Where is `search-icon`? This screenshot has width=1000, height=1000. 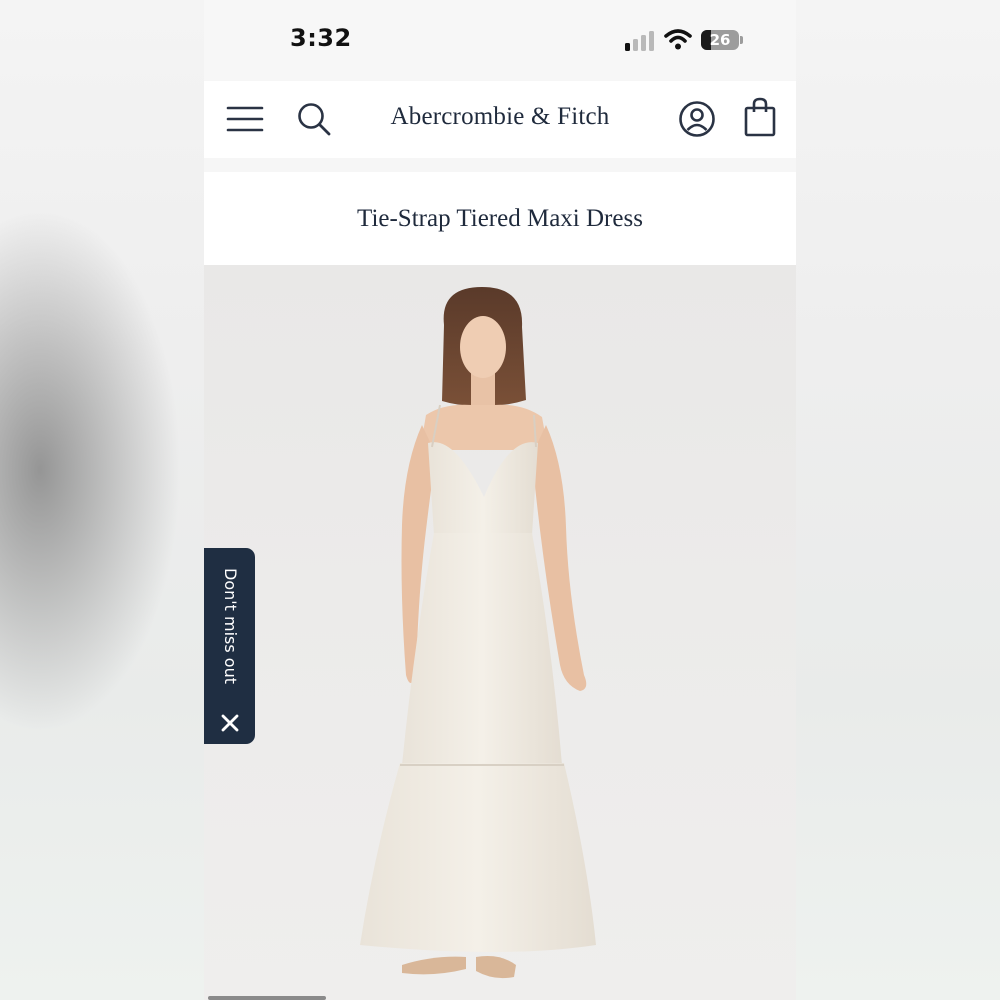
search-icon is located at coordinates (314, 119).